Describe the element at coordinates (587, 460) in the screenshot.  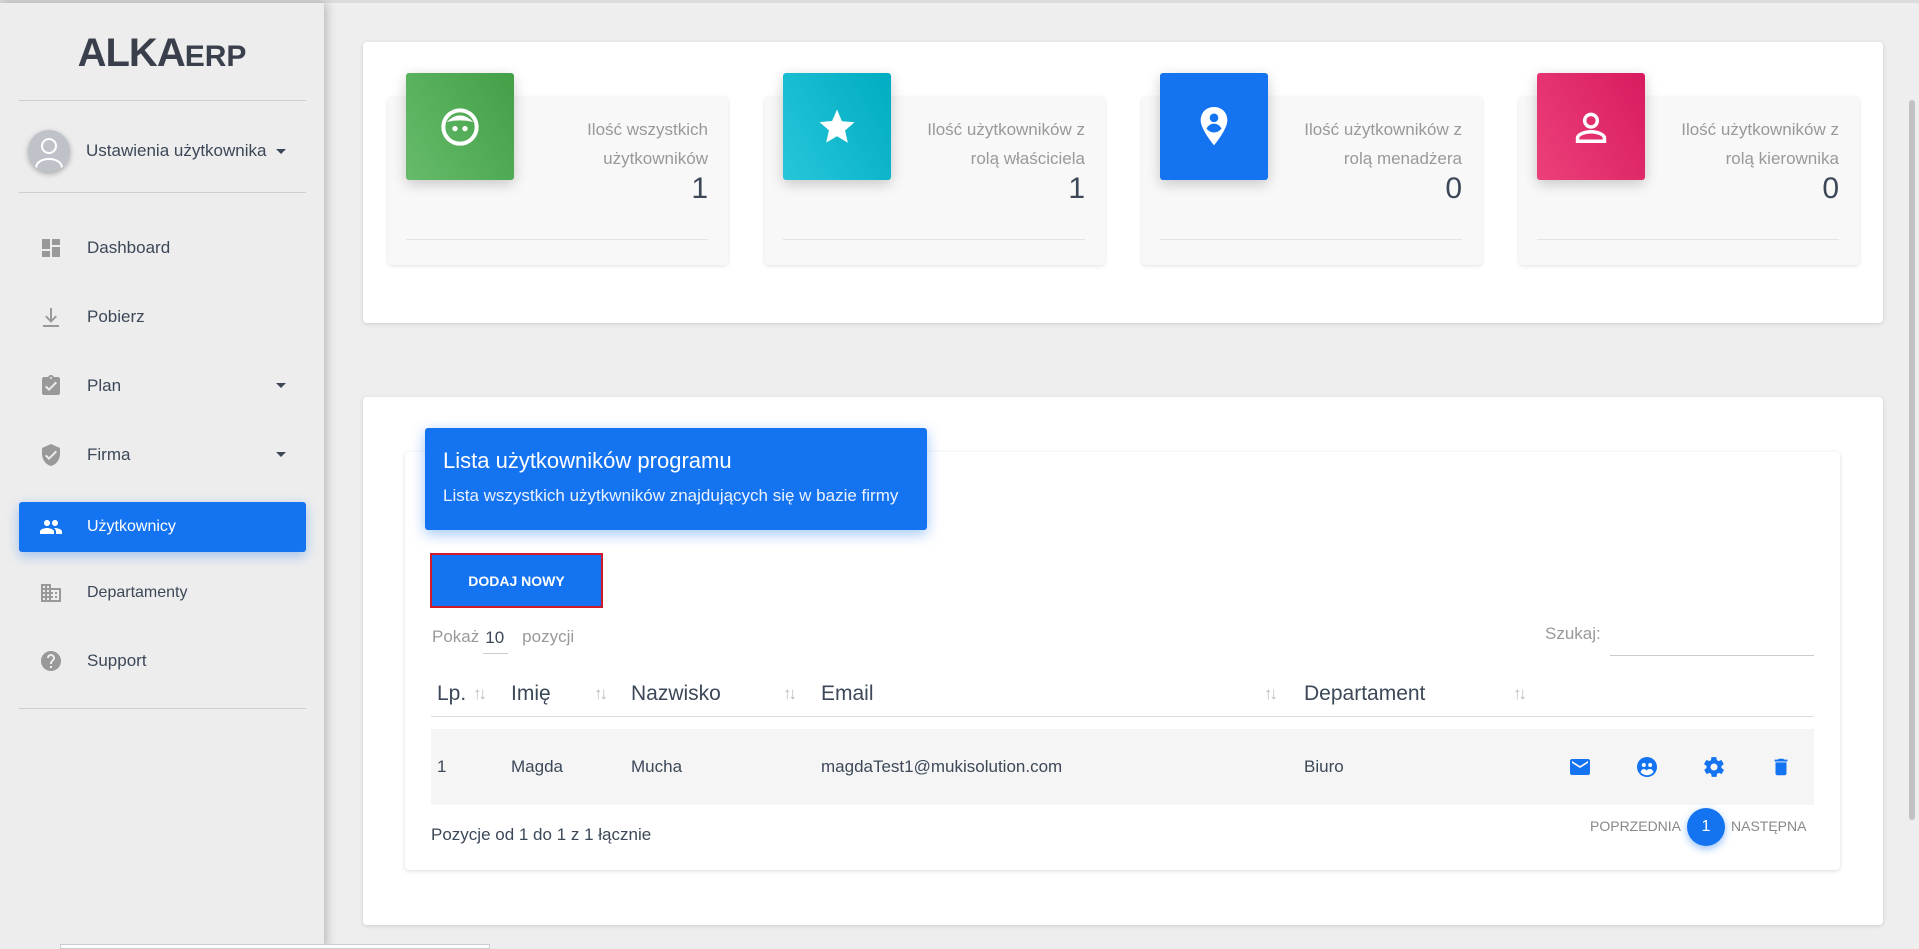
I see `users-panel-title: Lista użytkowników programu` at that location.